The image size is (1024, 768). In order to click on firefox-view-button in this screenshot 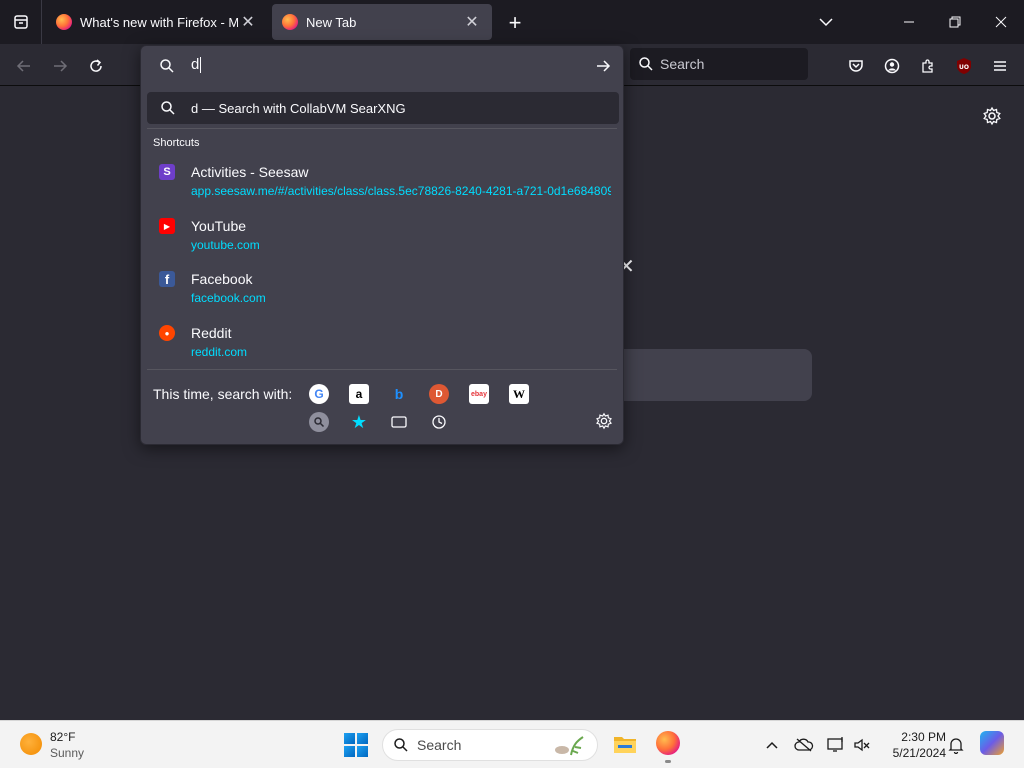, I will do `click(21, 22)`.